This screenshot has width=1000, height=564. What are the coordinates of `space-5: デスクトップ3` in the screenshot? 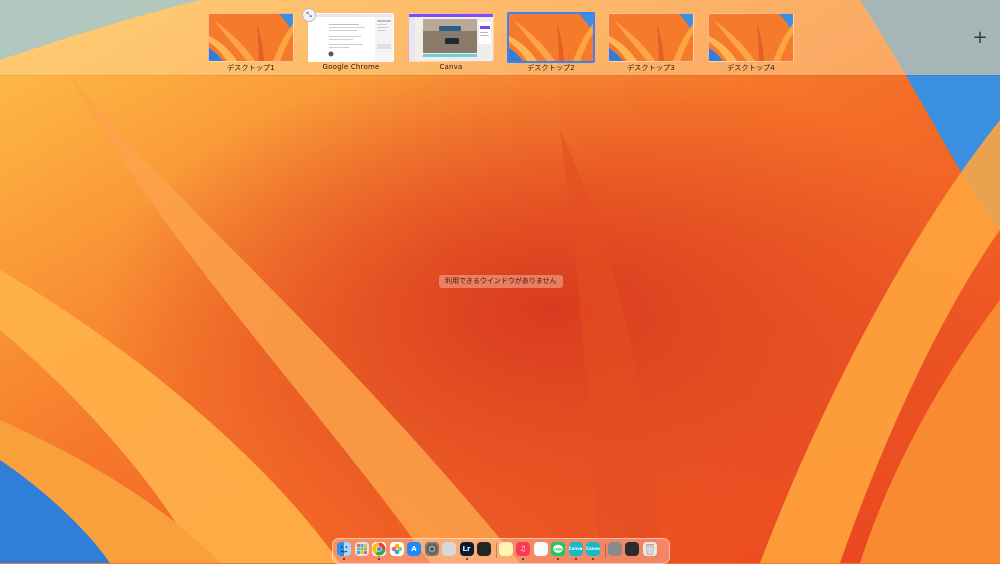 It's located at (651, 42).